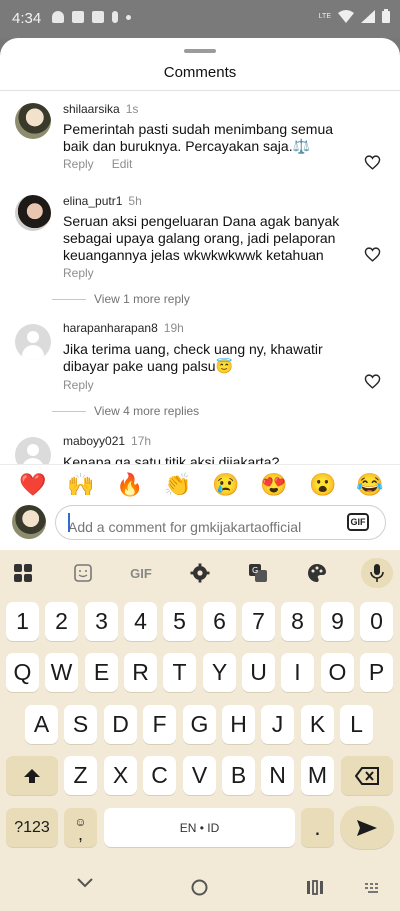 Image resolution: width=400 pixels, height=911 pixels. Describe the element at coordinates (22, 672) in the screenshot. I see `key-q: Q` at that location.